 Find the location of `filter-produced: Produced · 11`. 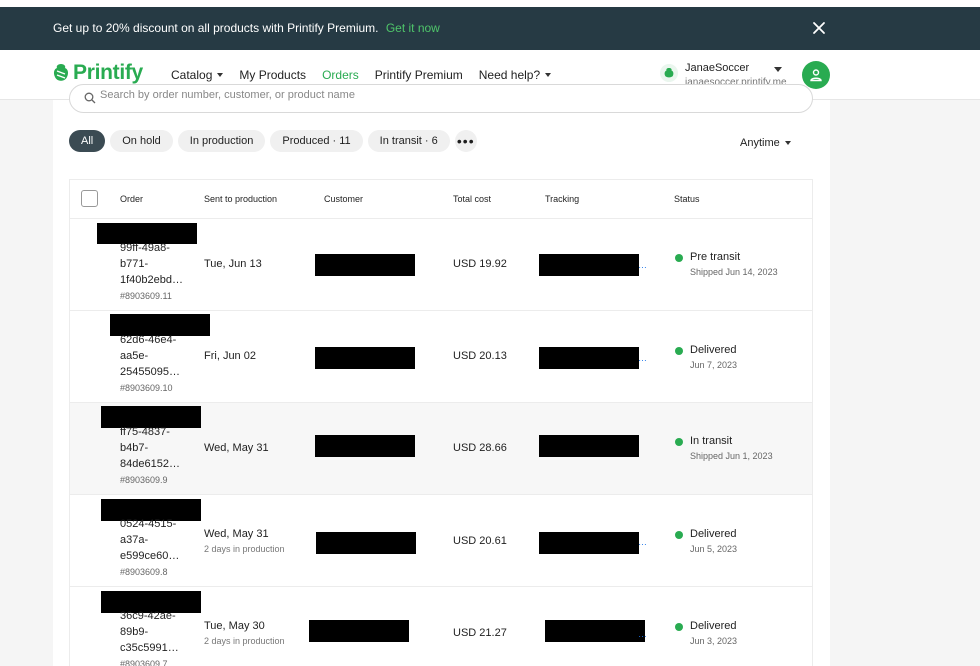

filter-produced: Produced · 11 is located at coordinates (316, 141).